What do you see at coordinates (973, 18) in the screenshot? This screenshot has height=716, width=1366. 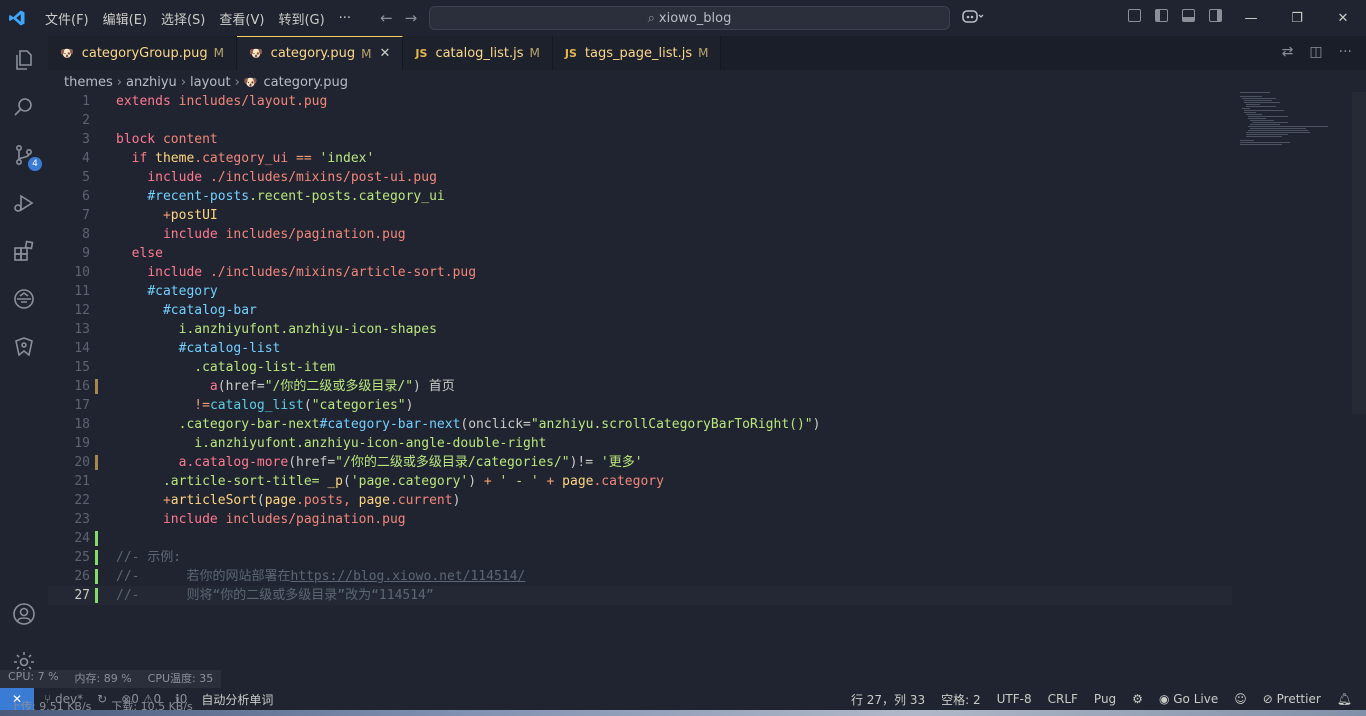 I see `copilot-icon` at bounding box center [973, 18].